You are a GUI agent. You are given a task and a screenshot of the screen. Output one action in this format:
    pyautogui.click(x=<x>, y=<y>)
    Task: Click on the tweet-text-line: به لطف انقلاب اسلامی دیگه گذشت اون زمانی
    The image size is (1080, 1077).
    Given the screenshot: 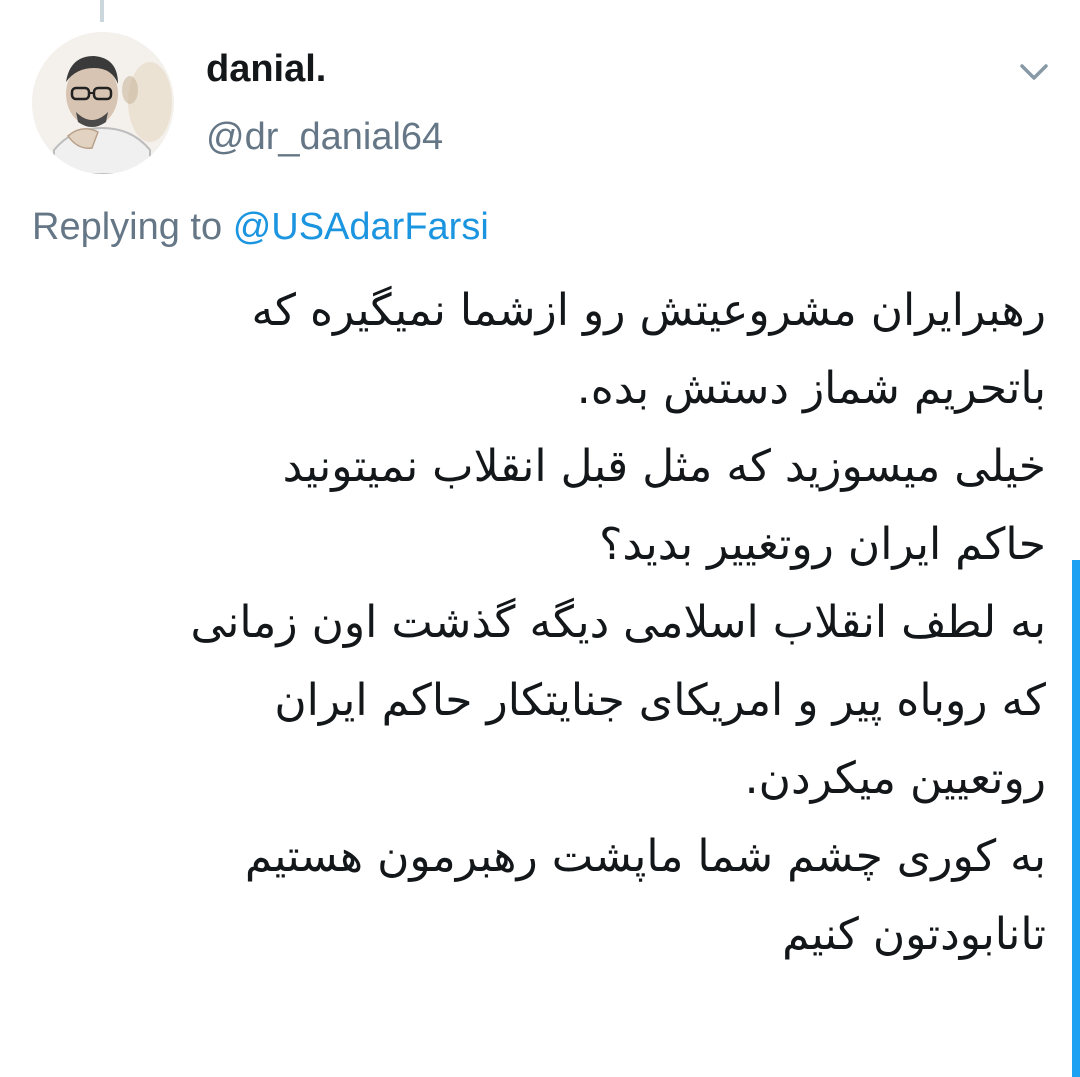 What is the action you would take?
    pyautogui.click(x=618, y=622)
    